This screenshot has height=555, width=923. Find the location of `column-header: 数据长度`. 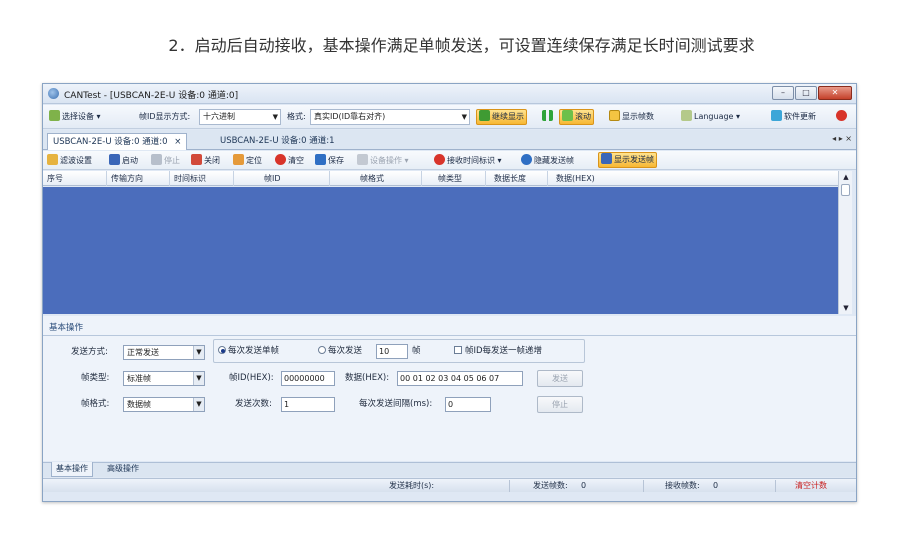

column-header: 数据长度 is located at coordinates (517, 178).